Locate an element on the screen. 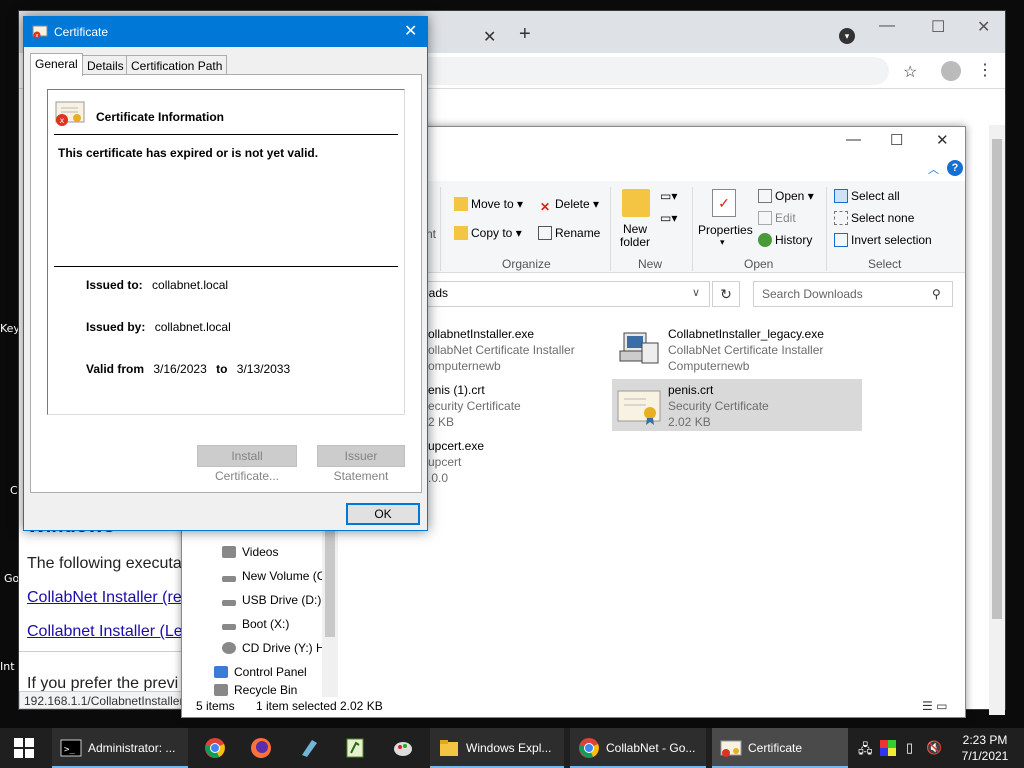  nav-item-cd-drive: CD Drive (Y:) H is located at coordinates (273, 648).